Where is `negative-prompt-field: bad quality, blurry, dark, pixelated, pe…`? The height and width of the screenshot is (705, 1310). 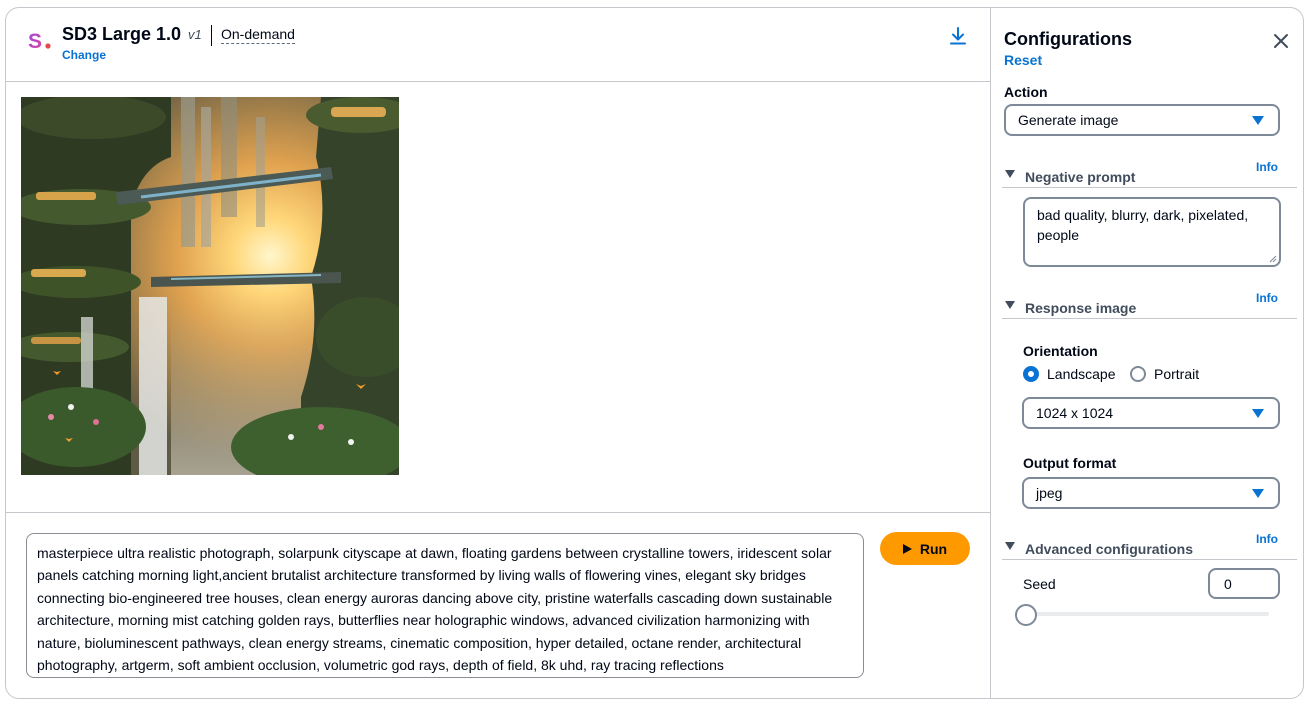
negative-prompt-field: bad quality, blurry, dark, pixelated, pe… is located at coordinates (1152, 232).